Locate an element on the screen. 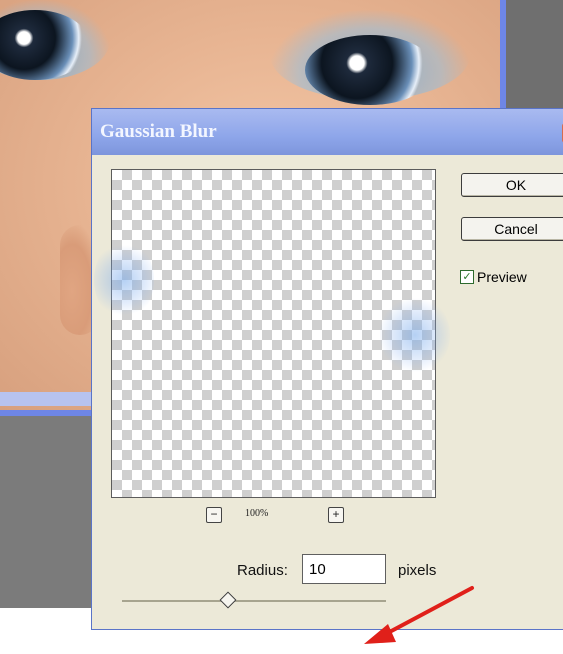 The height and width of the screenshot is (654, 563). check-icon: ✓ is located at coordinates (467, 276).